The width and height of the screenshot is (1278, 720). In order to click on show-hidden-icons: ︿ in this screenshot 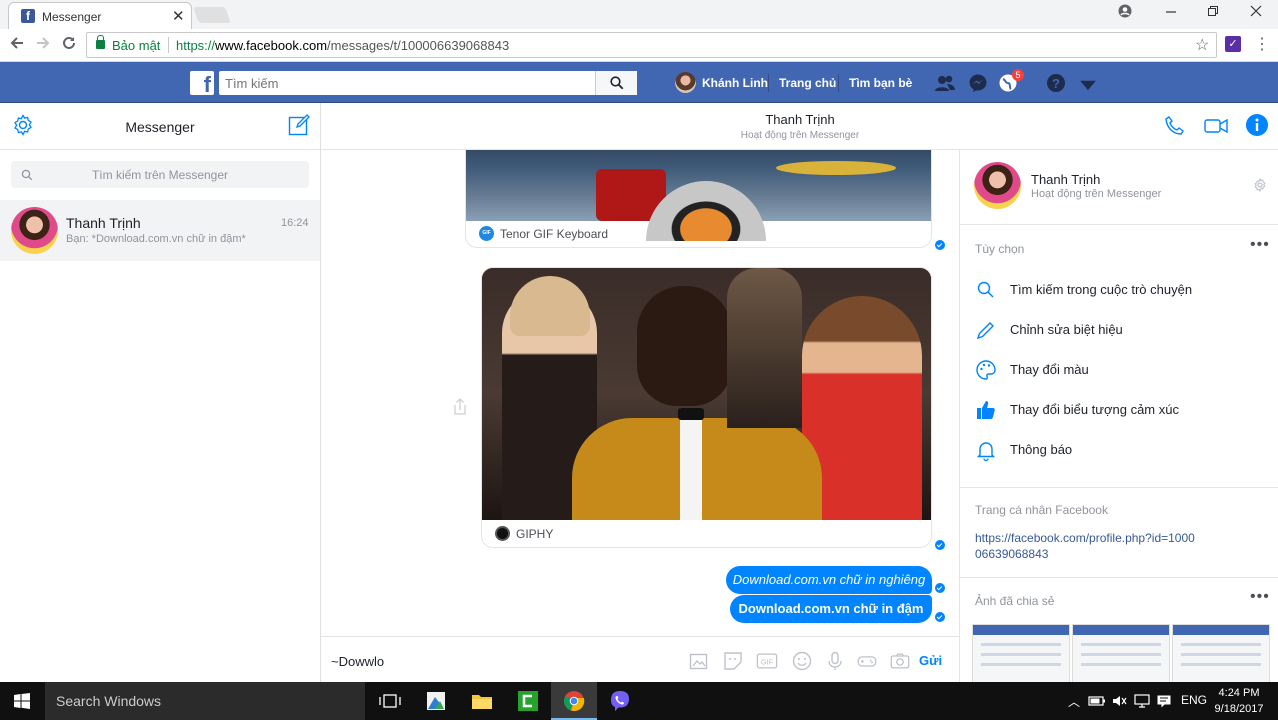, I will do `click(1074, 701)`.